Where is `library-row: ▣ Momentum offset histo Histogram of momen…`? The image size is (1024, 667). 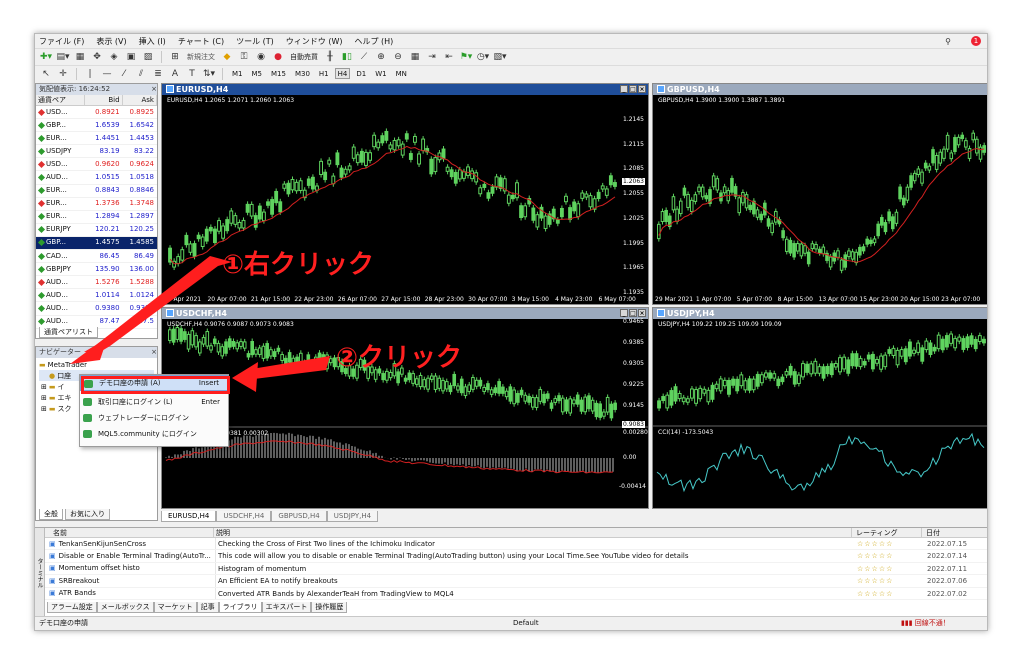
library-row: ▣ Momentum offset histo Histogram of momen… is located at coordinates (512, 569).